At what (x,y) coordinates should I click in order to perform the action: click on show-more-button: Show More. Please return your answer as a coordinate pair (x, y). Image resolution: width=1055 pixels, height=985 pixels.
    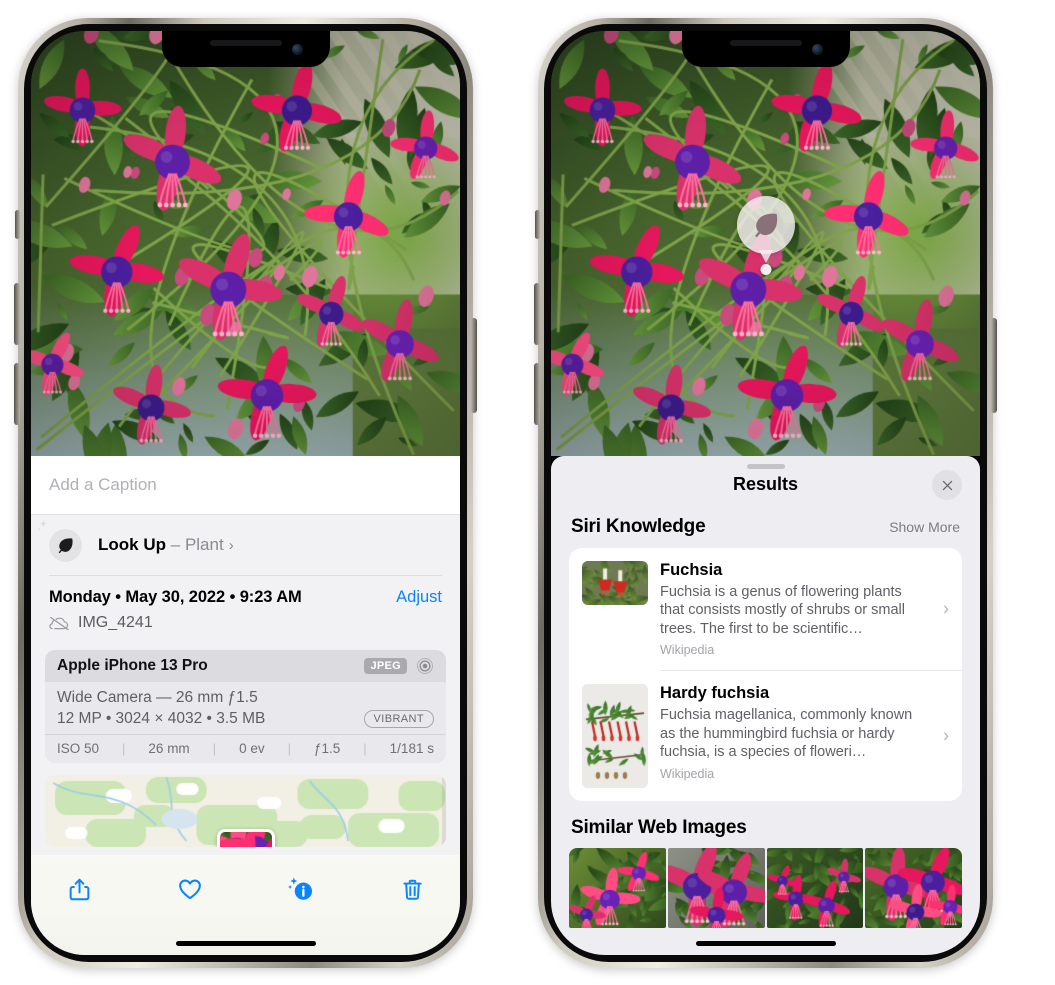
    Looking at the image, I should click on (924, 527).